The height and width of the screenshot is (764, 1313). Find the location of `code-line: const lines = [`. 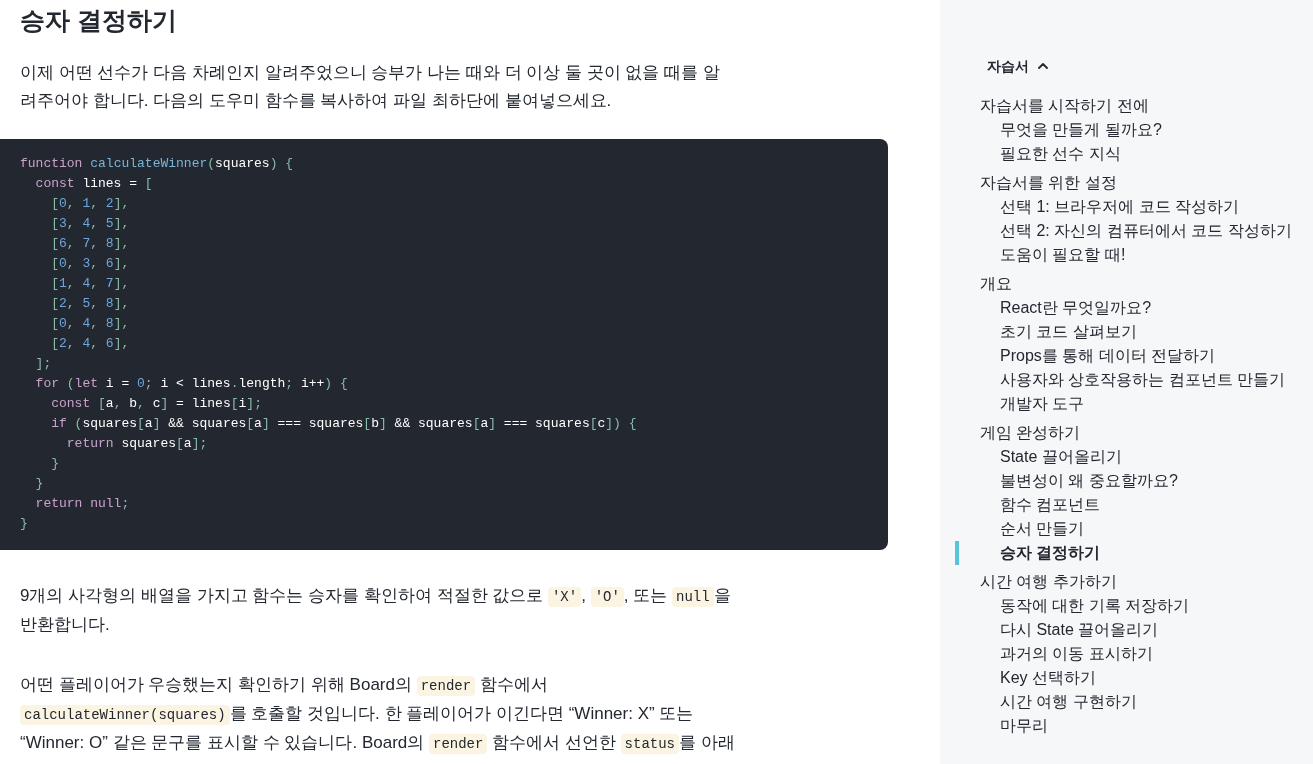

code-line: const lines = [ is located at coordinates (94, 184).